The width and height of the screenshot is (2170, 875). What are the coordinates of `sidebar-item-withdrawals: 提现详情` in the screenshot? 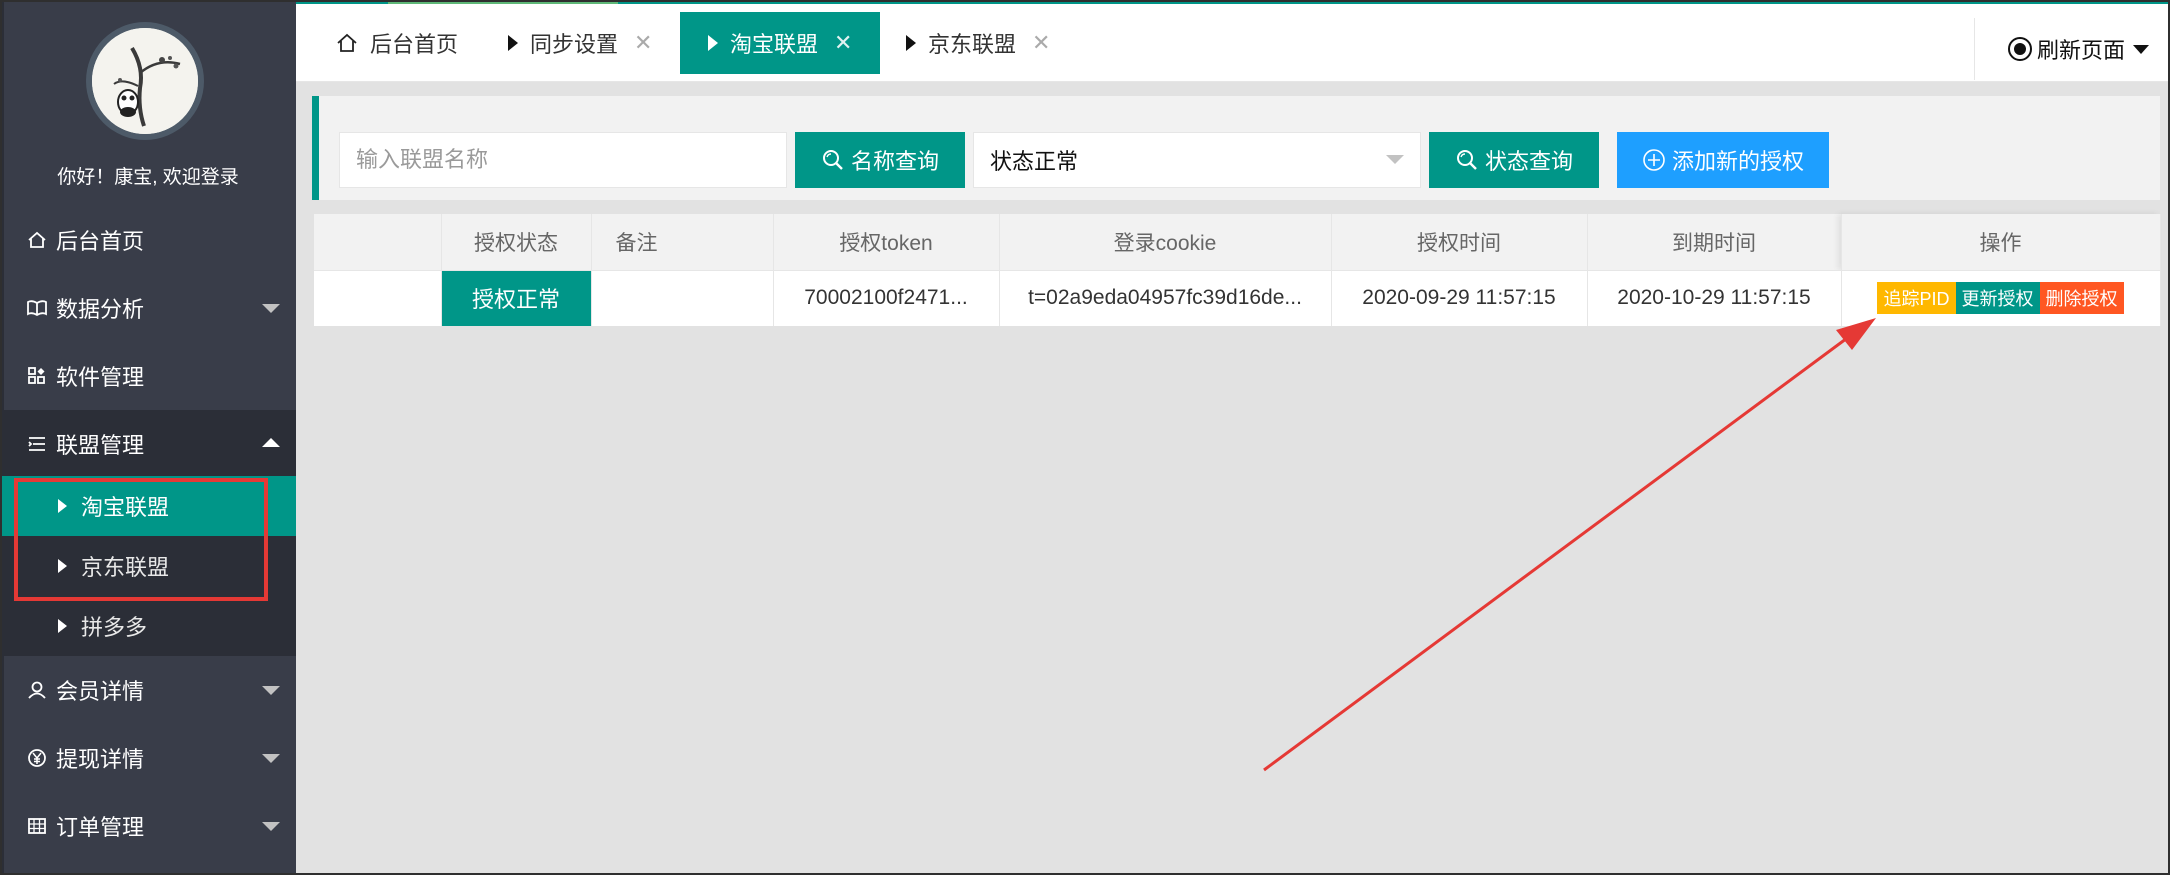 It's located at (148, 758).